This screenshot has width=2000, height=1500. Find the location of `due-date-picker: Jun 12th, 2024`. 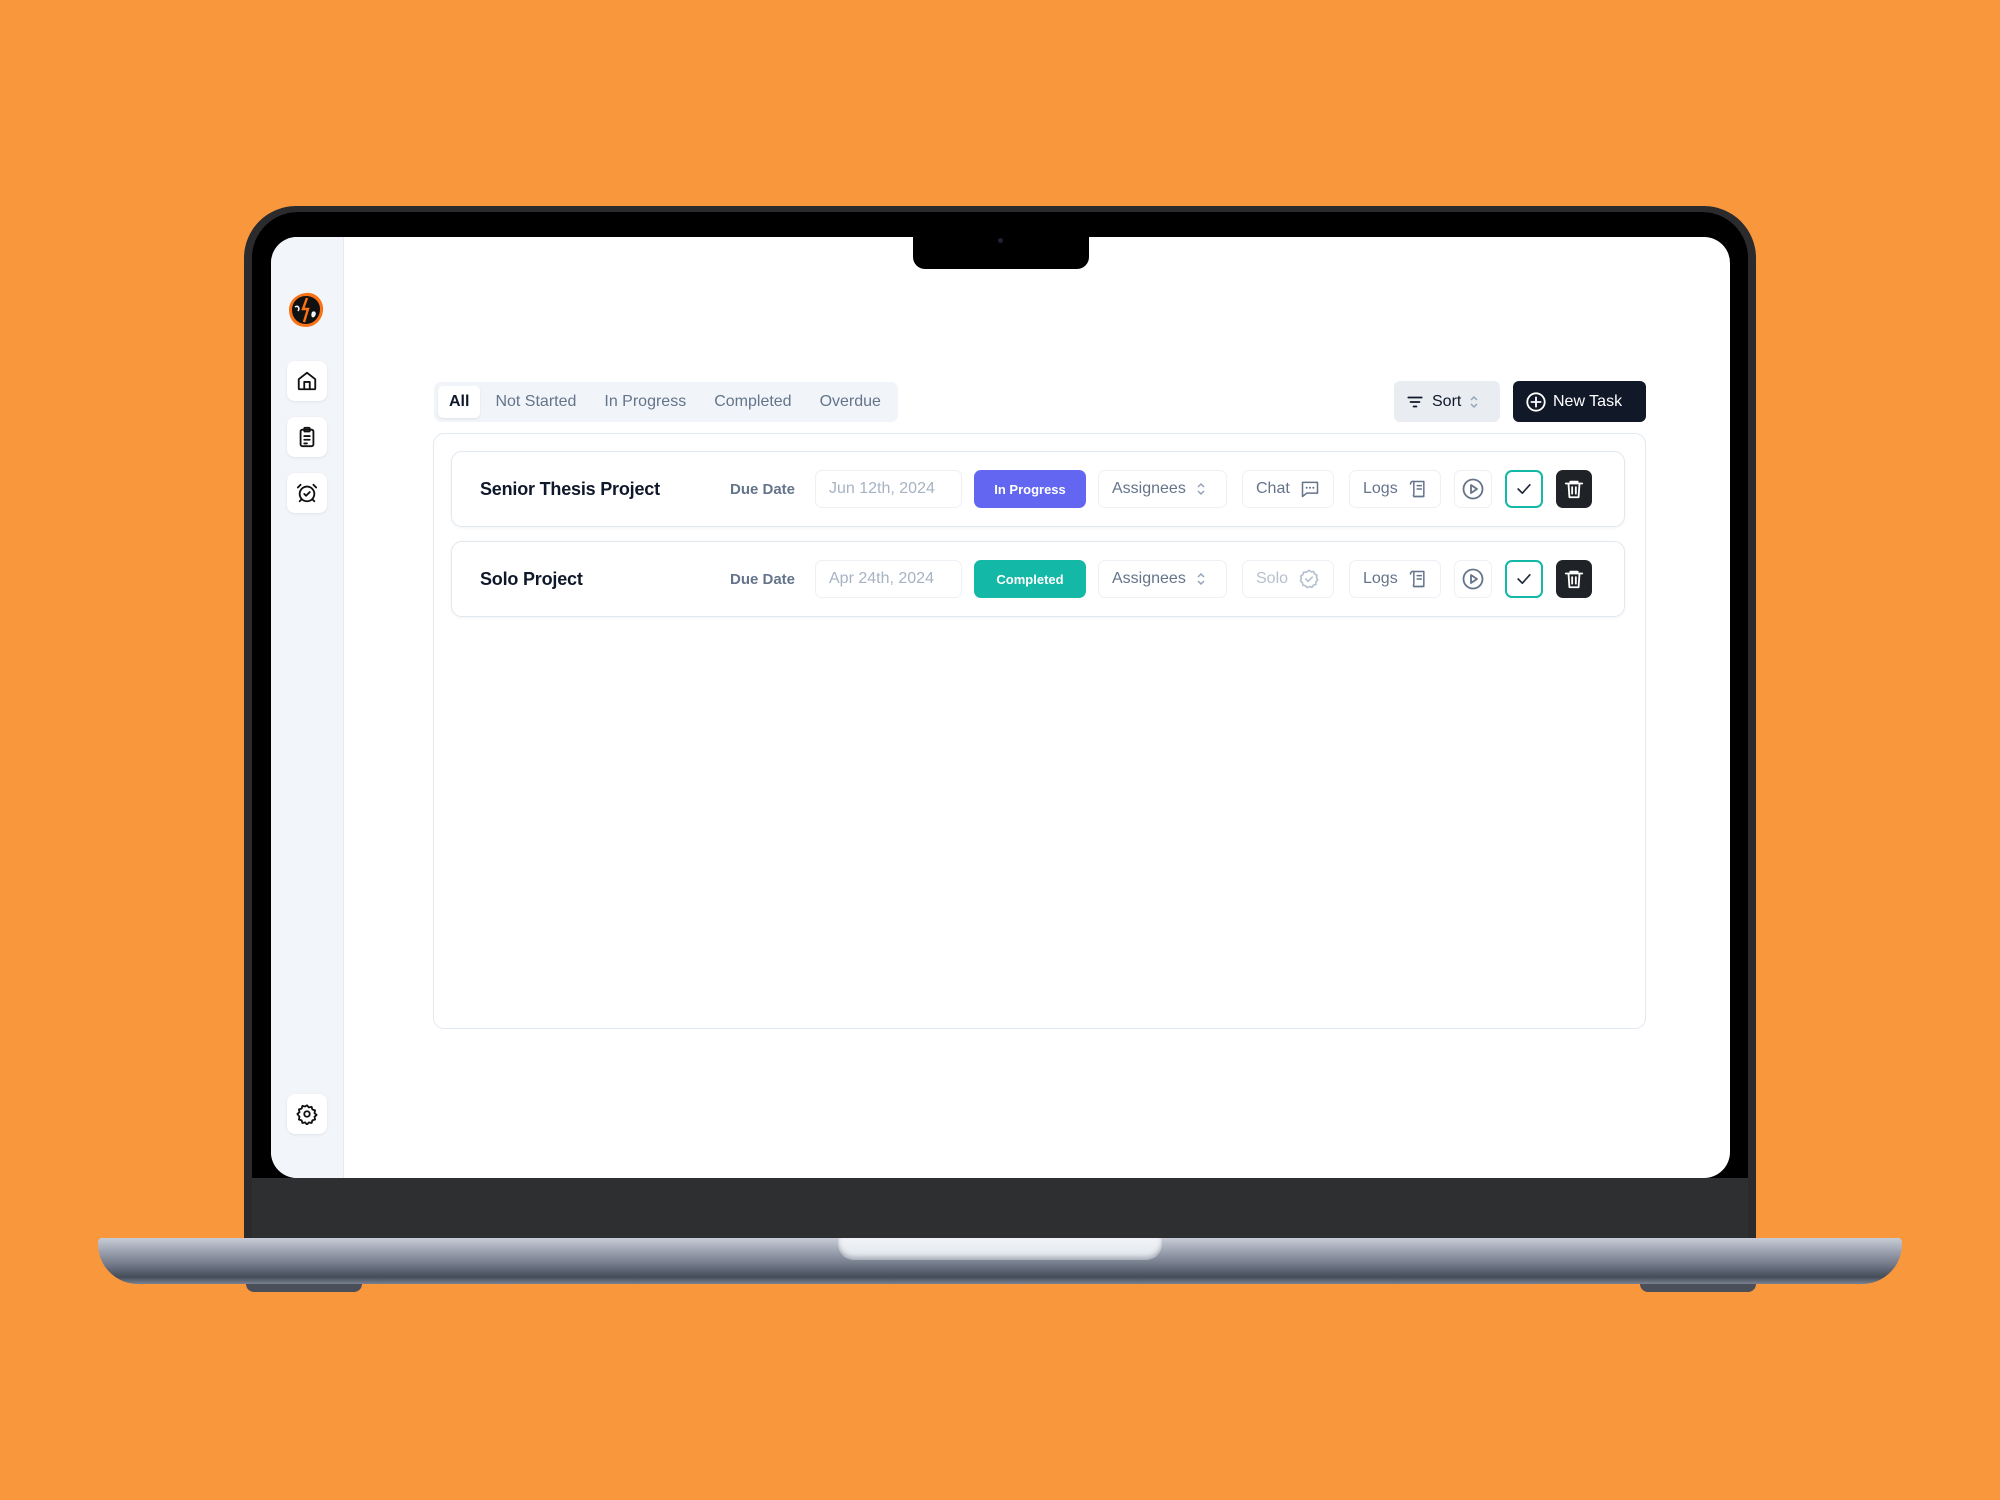

due-date-picker: Jun 12th, 2024 is located at coordinates (888, 489).